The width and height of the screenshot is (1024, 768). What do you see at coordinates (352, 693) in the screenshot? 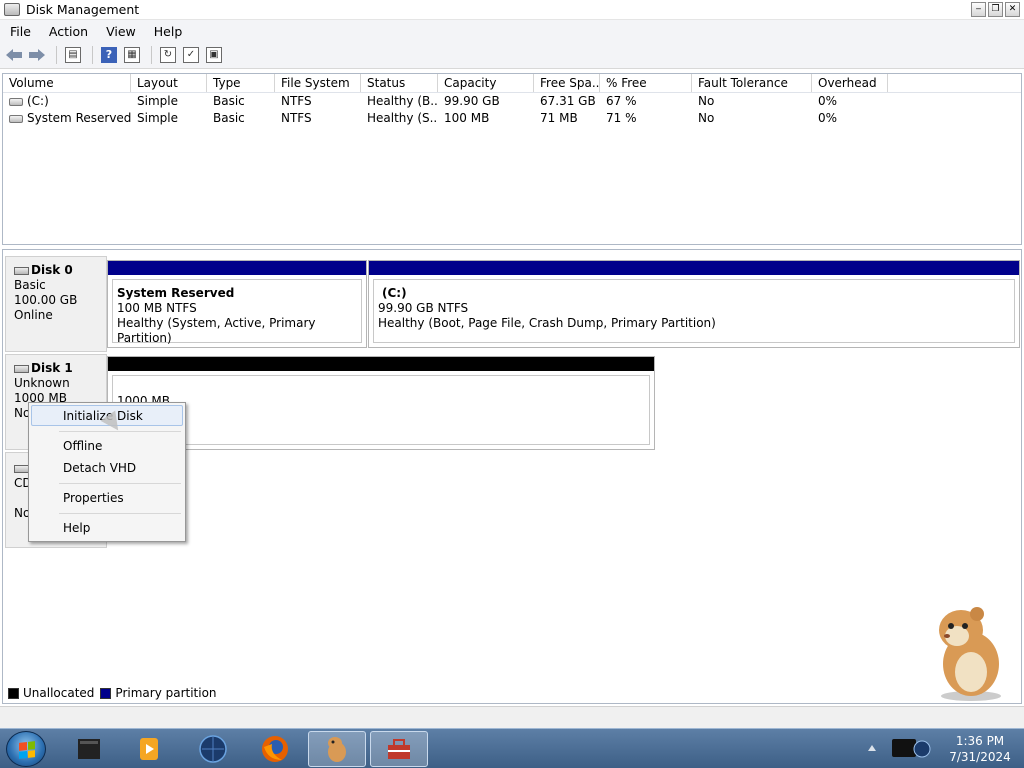
I see `legend: Unallocated Primary partition` at bounding box center [352, 693].